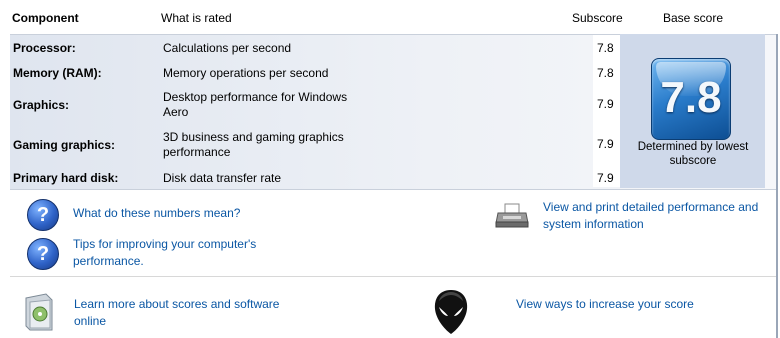 The image size is (780, 338). Describe the element at coordinates (512, 216) in the screenshot. I see `printer-icon` at that location.